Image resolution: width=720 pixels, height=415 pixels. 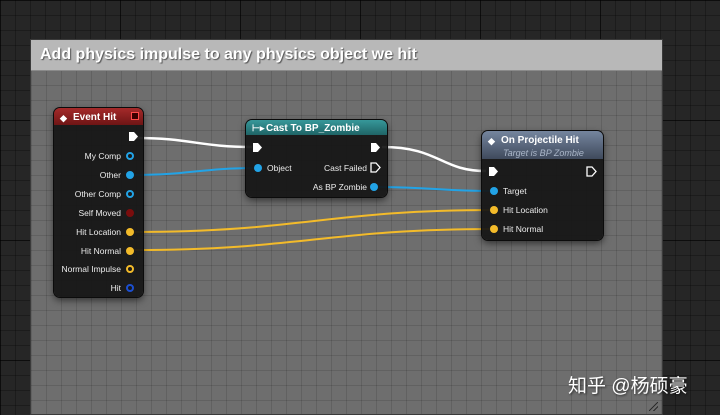 I want to click on diamond-event-icon: ◆, so click(x=63, y=118).